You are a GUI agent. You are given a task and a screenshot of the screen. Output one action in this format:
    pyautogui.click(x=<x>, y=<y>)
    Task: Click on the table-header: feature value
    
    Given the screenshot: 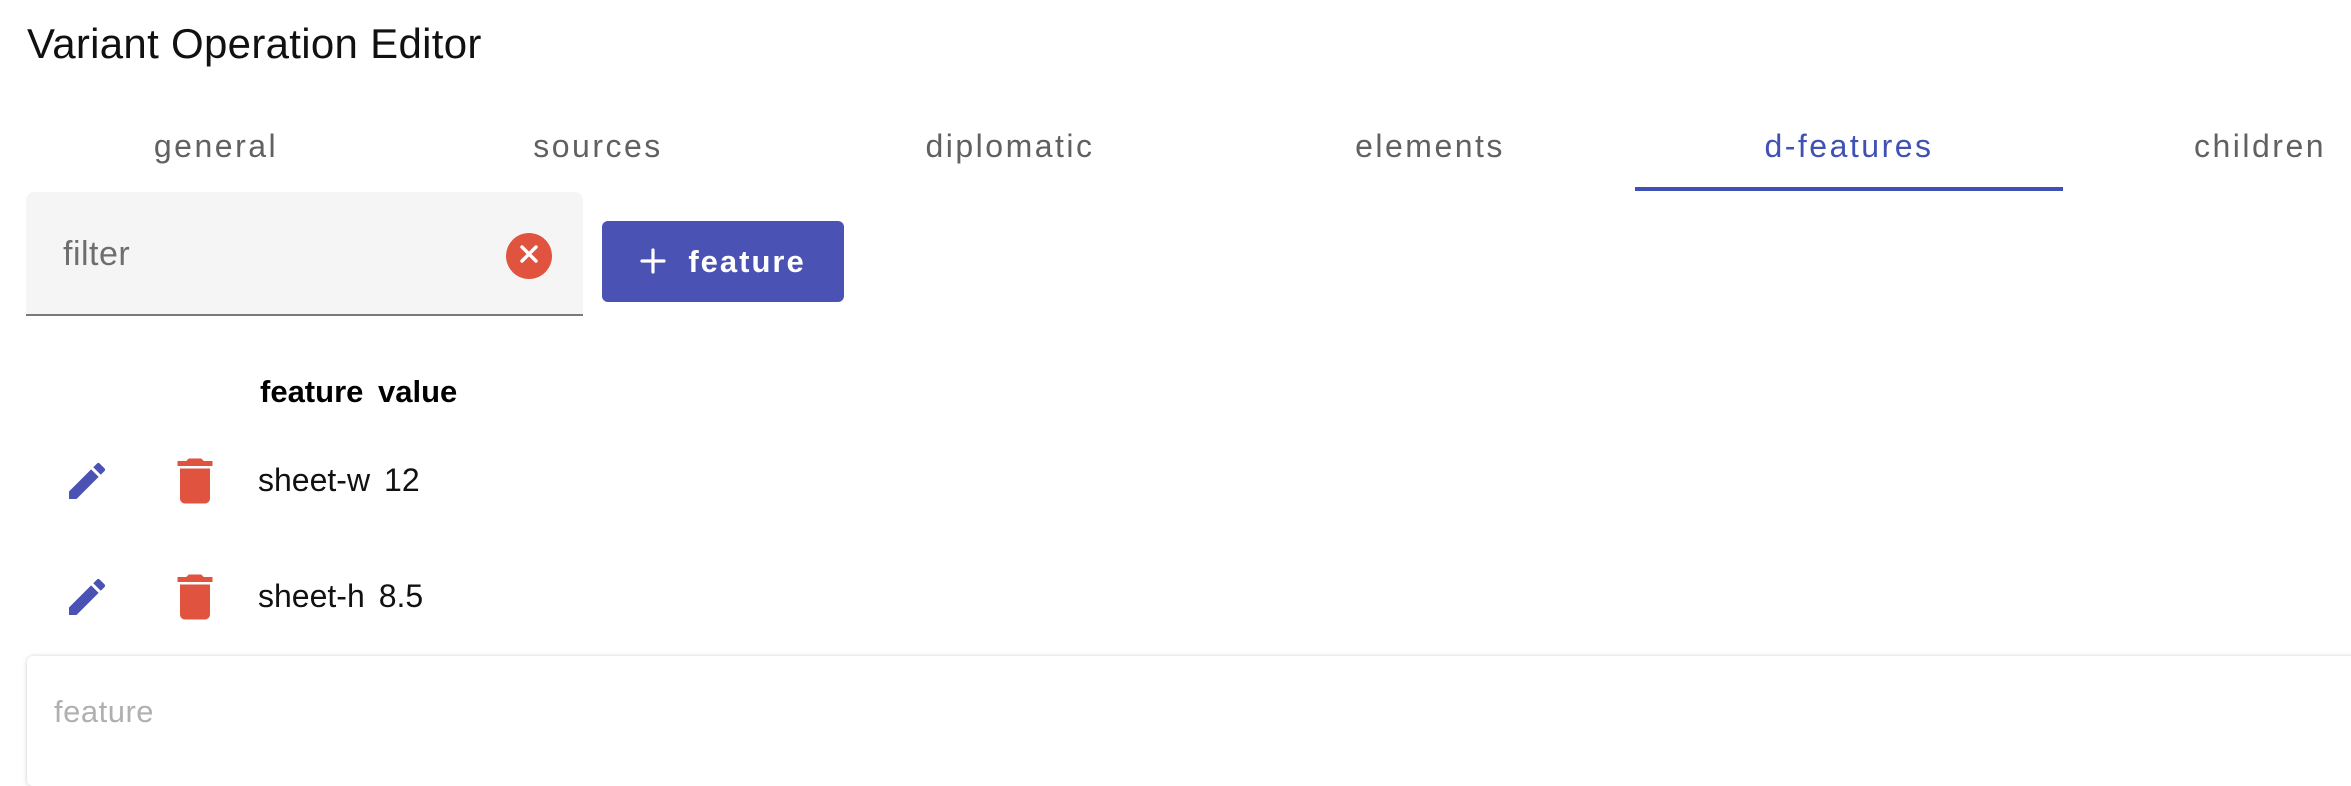 What is the action you would take?
    pyautogui.click(x=358, y=392)
    